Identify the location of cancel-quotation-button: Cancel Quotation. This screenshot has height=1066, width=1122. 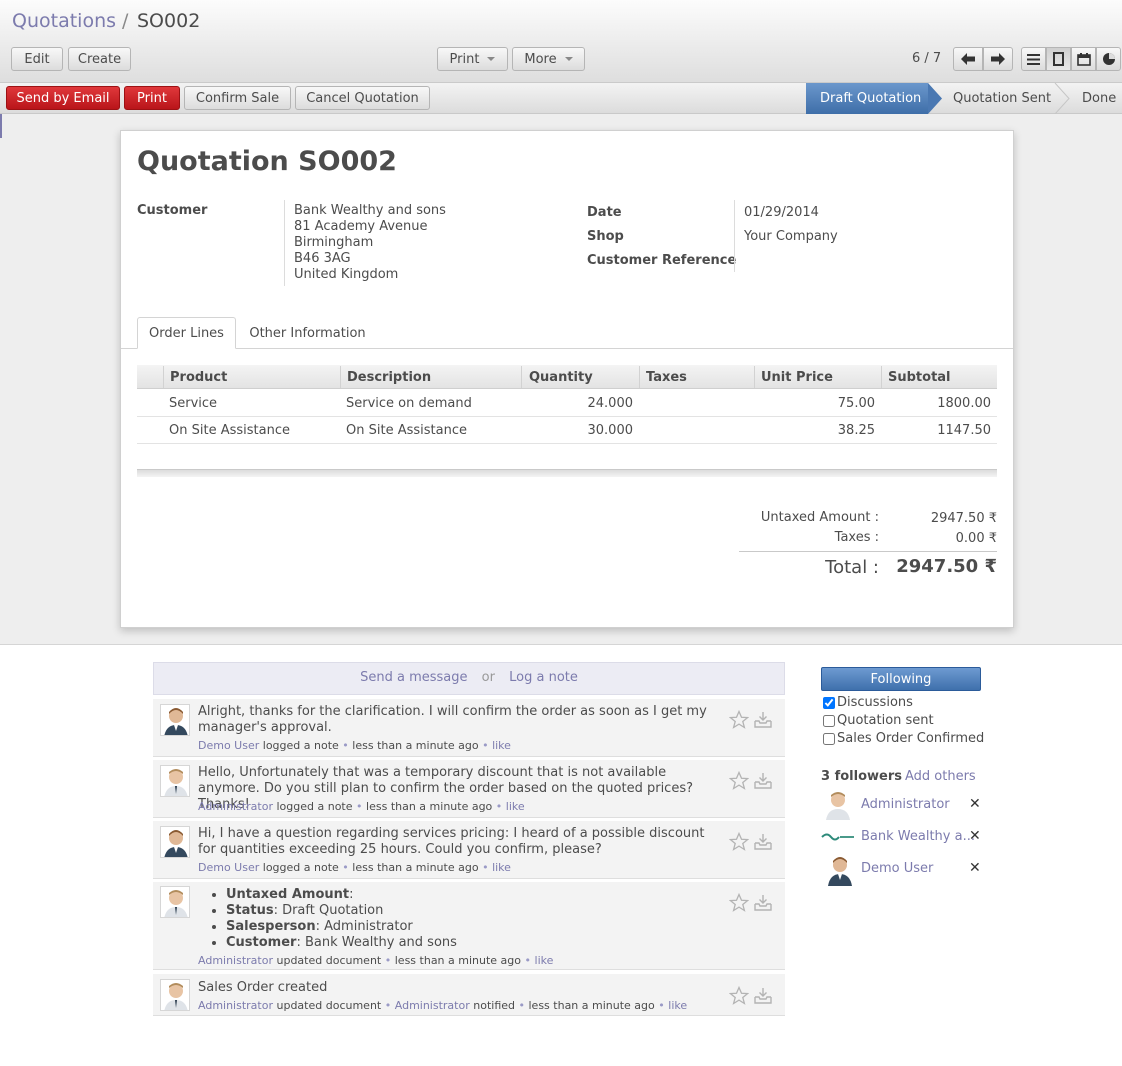
(362, 98).